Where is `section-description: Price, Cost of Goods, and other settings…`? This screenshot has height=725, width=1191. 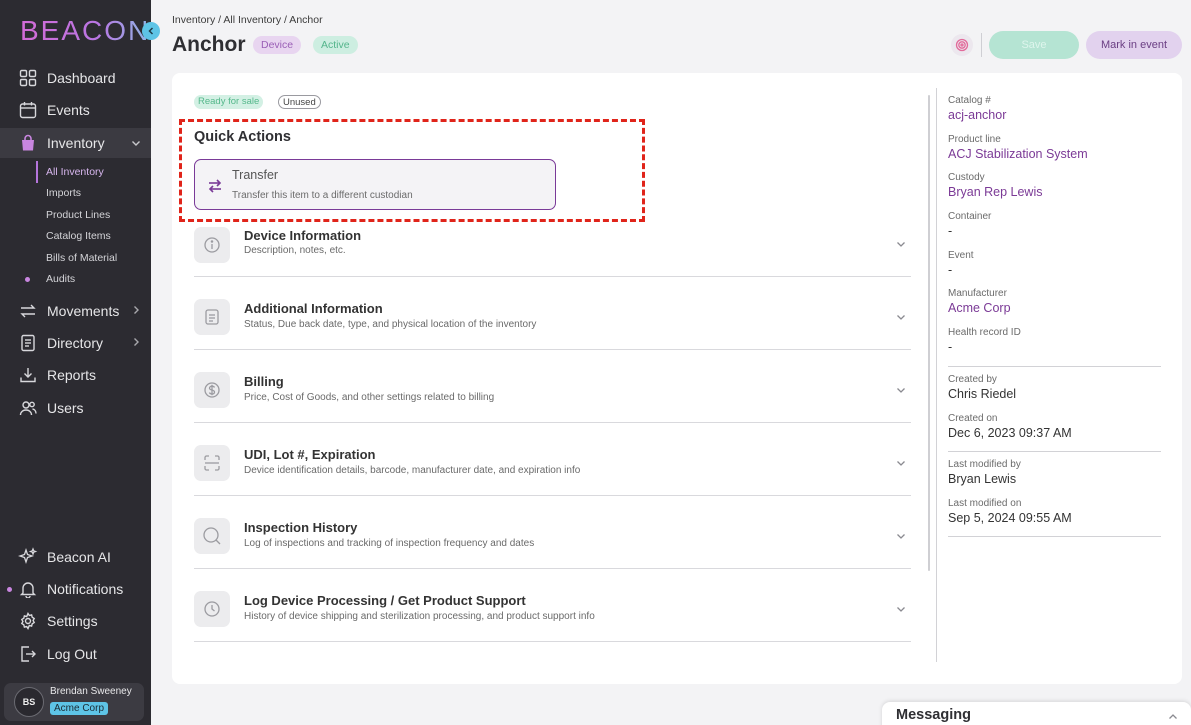
section-description: Price, Cost of Goods, and other settings… is located at coordinates (369, 397).